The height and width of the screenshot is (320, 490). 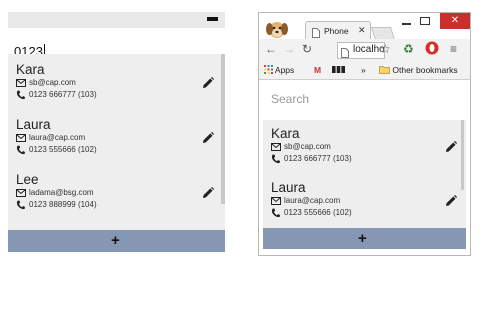 I want to click on bookmarks-bar: Apps M » Other bookmarks, so click(x=364, y=70).